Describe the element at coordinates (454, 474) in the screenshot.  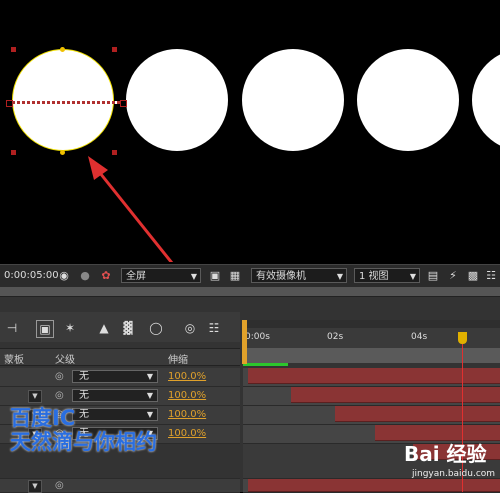
I see `watermark-url: jingyan.baidu.com` at that location.